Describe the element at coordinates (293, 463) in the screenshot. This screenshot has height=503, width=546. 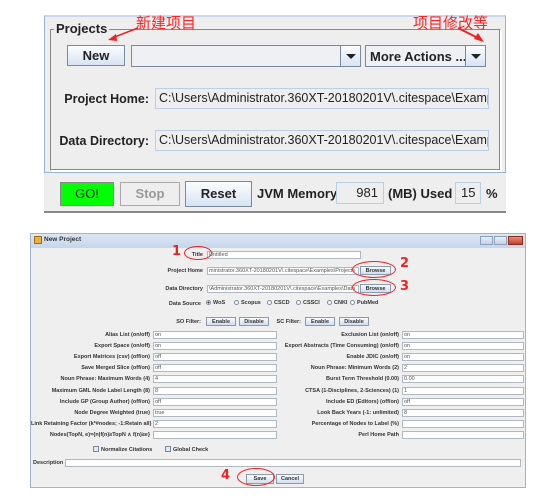
I see `description-field` at that location.